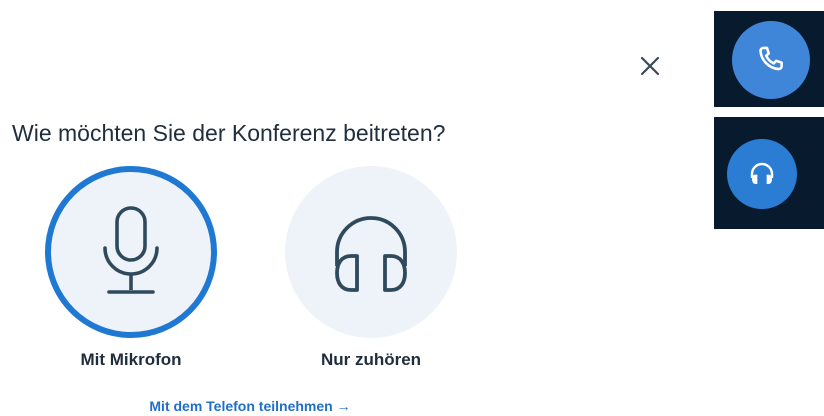  Describe the element at coordinates (229, 133) in the screenshot. I see `dialog-title: Wie möchten Sie der Konferenz beitreten?` at that location.